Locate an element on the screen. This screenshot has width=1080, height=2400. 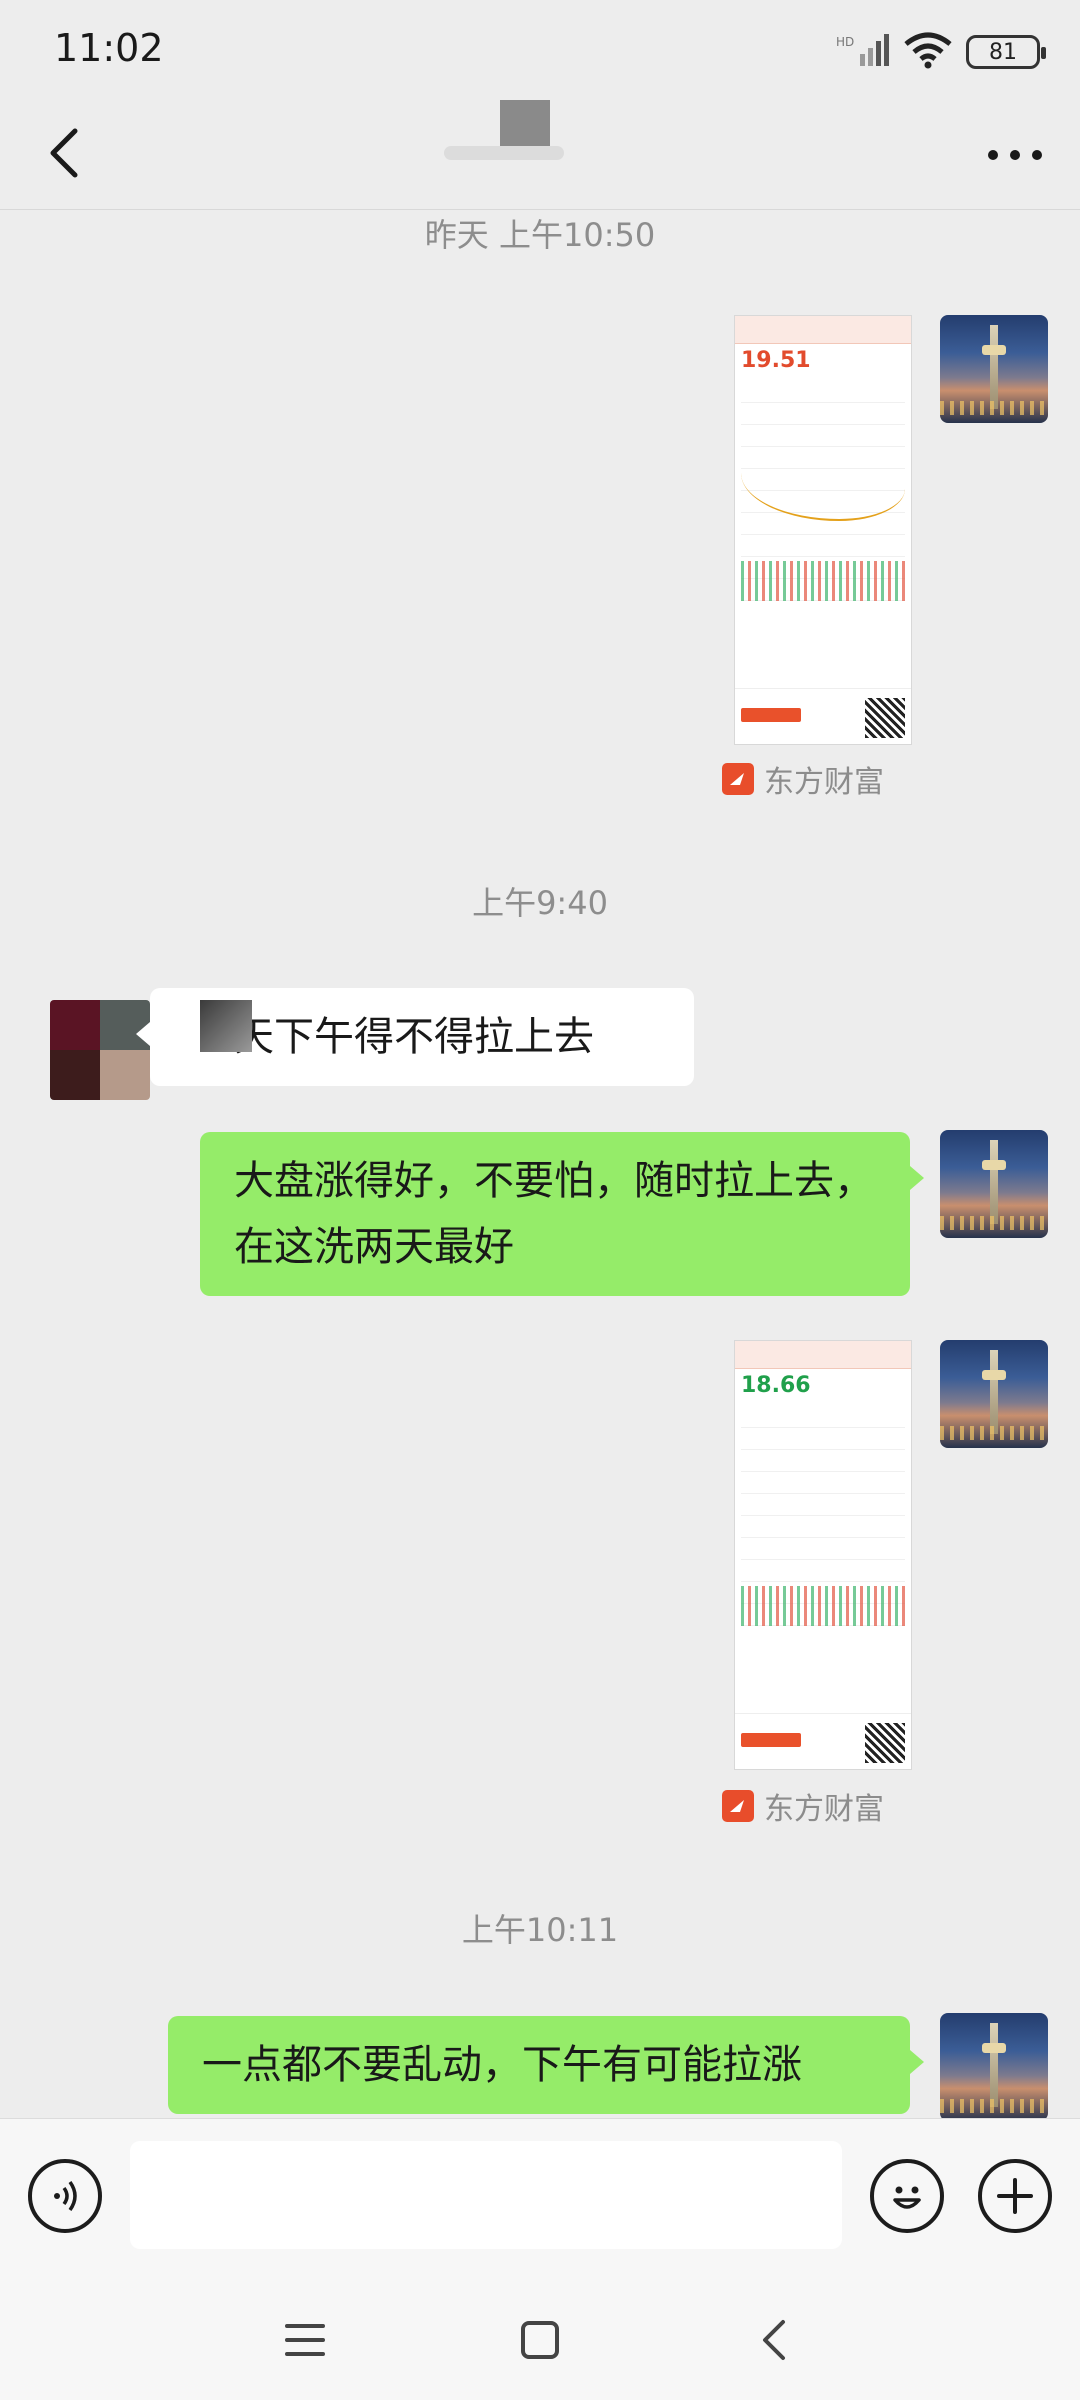
more-button is located at coordinates (1015, 155).